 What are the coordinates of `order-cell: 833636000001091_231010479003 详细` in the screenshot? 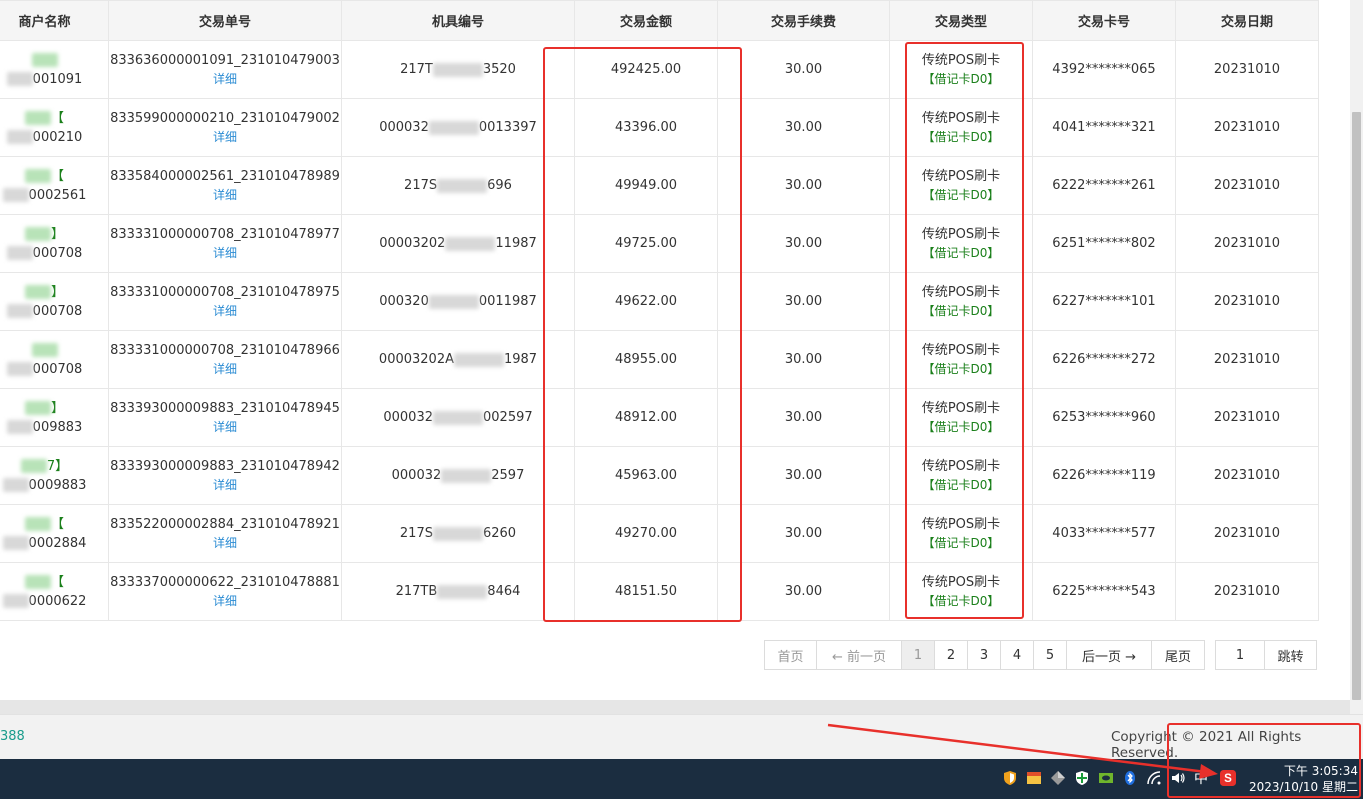 It's located at (225, 69).